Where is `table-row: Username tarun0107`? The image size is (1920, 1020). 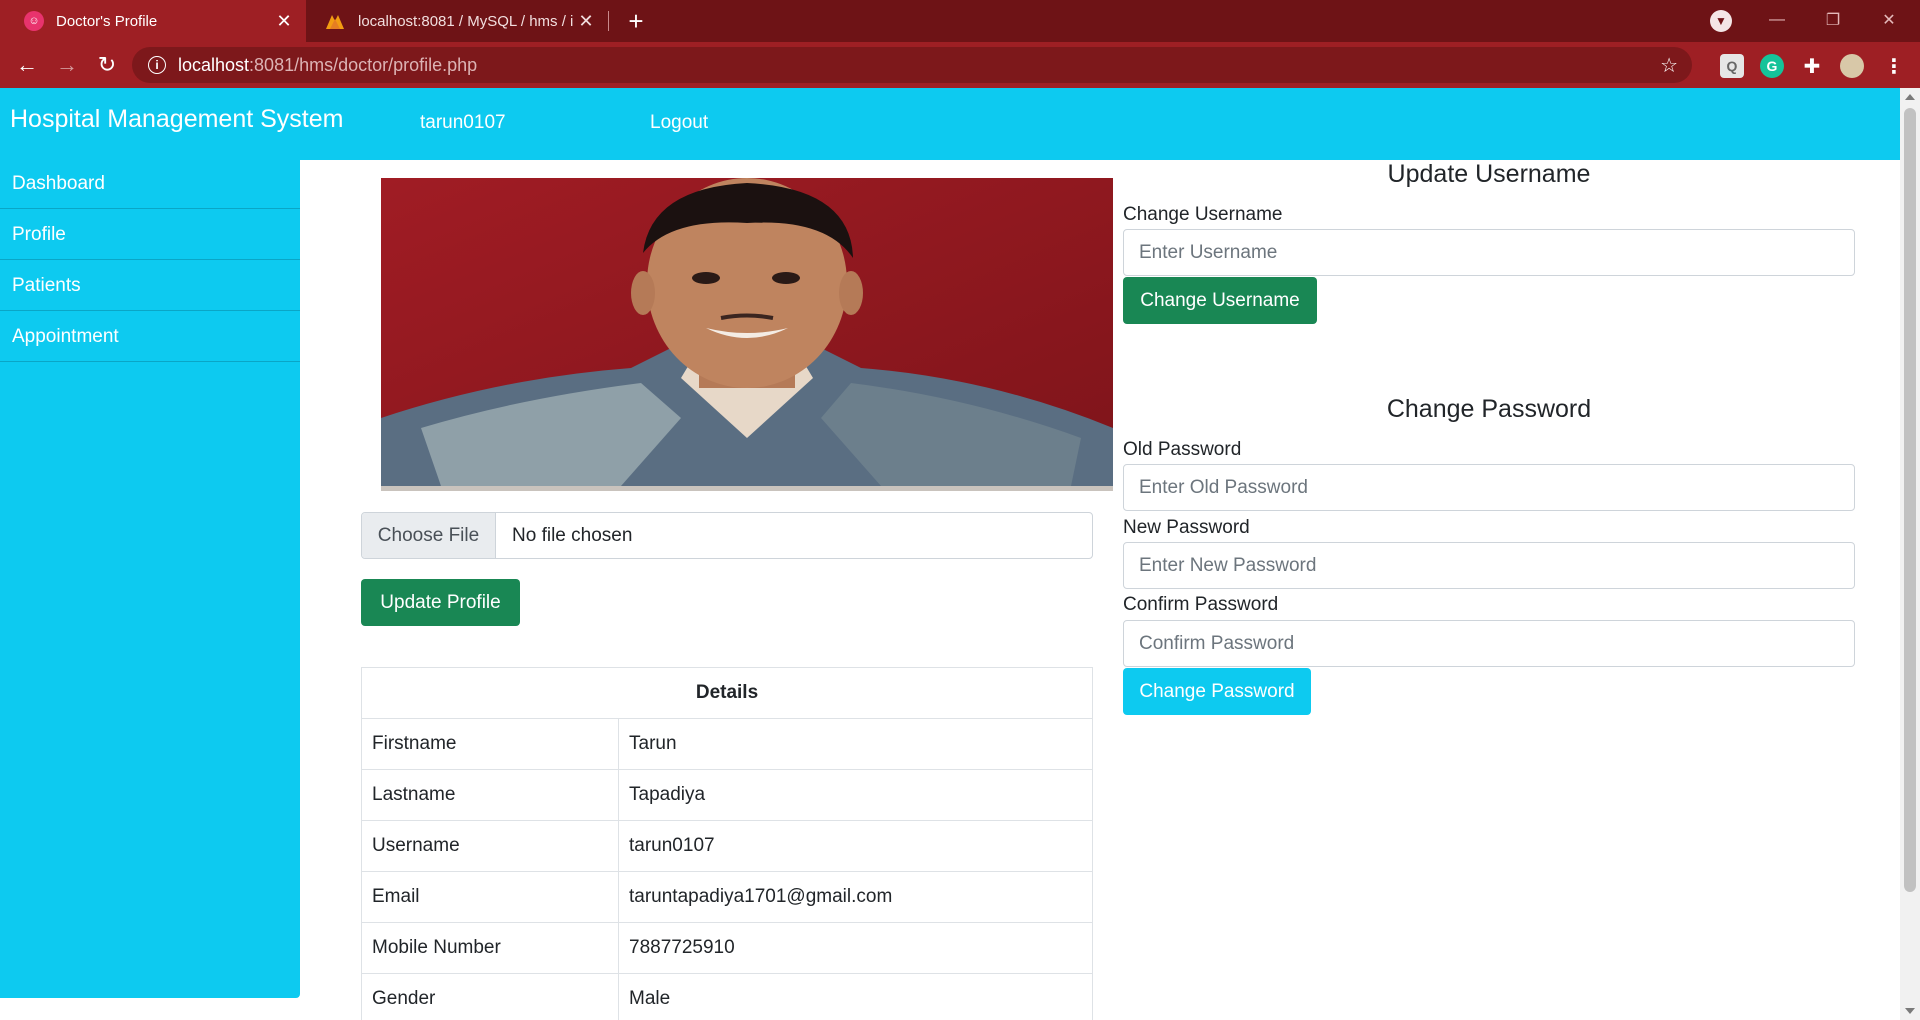 table-row: Username tarun0107 is located at coordinates (727, 846).